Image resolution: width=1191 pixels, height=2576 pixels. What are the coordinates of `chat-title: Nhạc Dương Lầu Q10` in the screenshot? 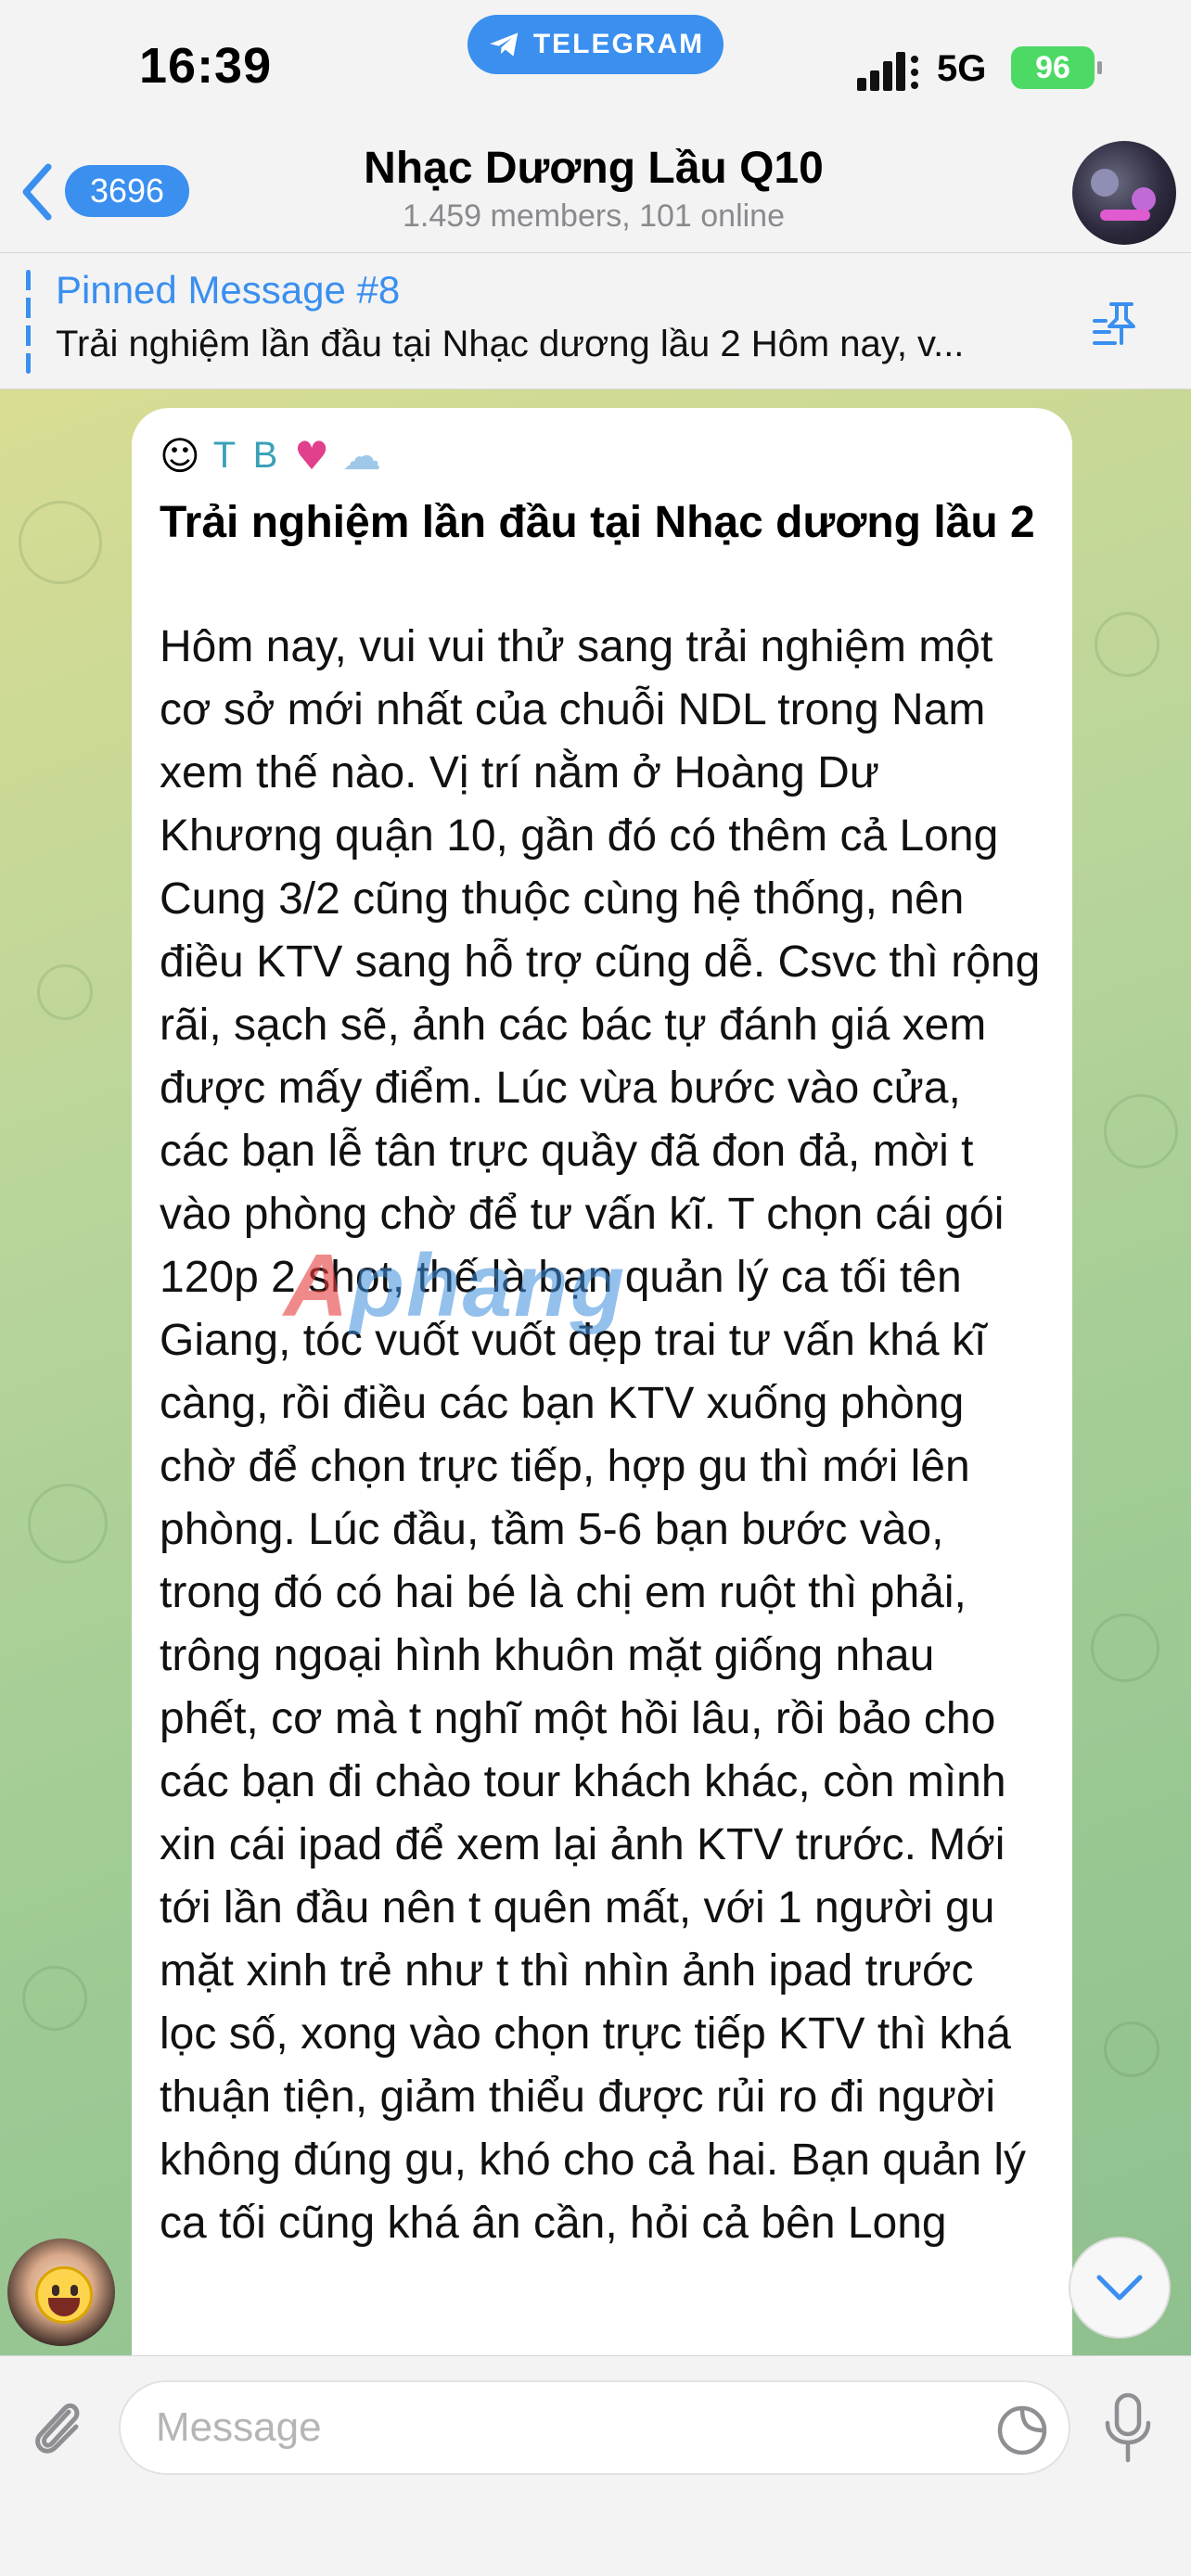 It's located at (593, 168).